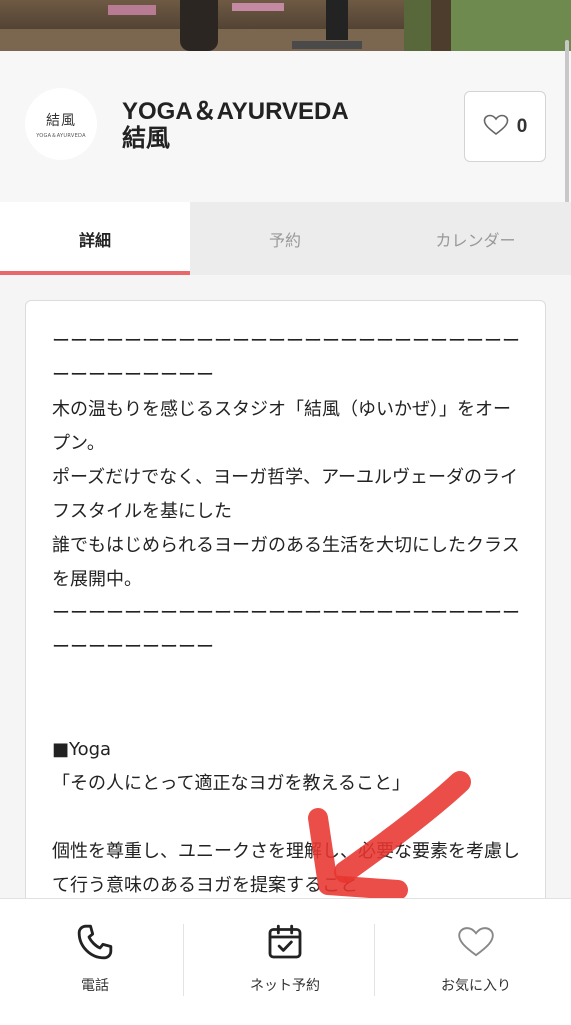 Image resolution: width=571 pixels, height=1025 pixels. I want to click on heart-outline-icon, so click(476, 942).